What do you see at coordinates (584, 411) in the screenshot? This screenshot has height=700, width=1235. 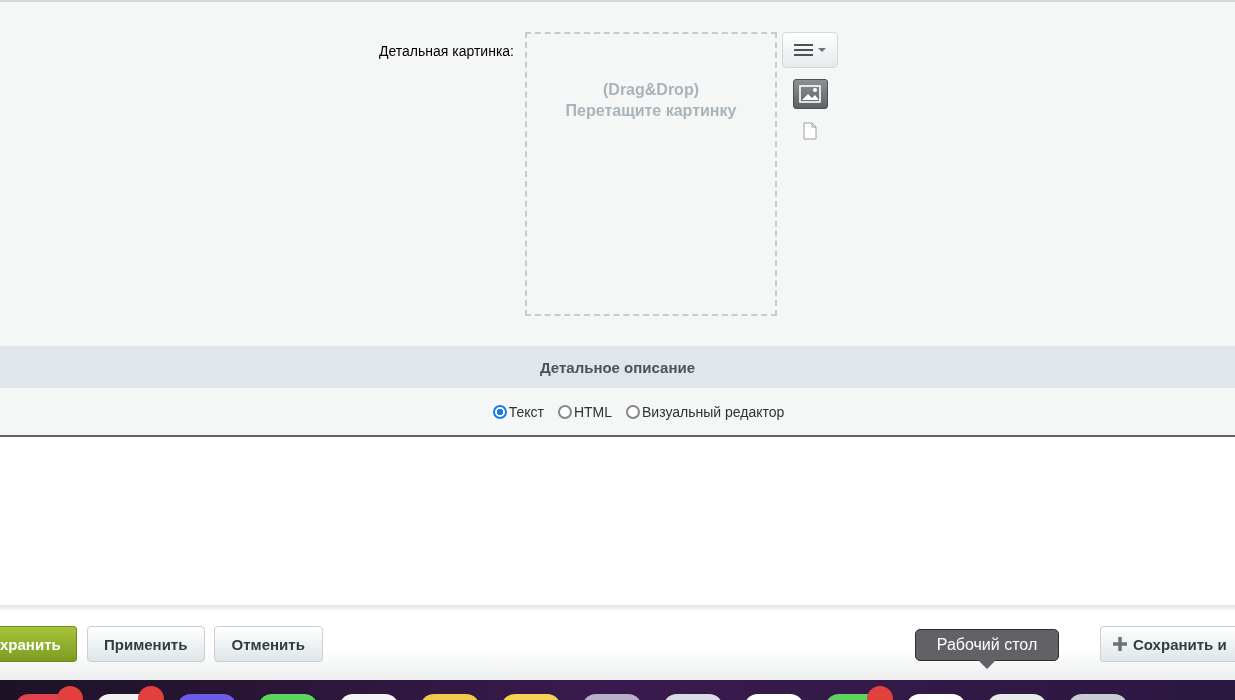 I see `radio-option: HTML` at bounding box center [584, 411].